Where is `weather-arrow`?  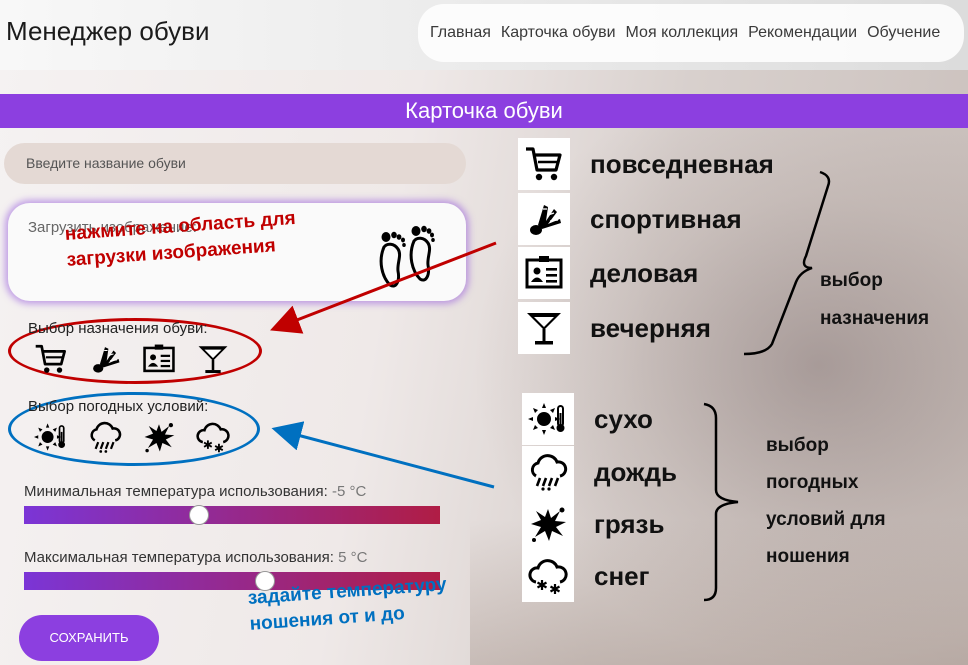 weather-arrow is located at coordinates (383, 455).